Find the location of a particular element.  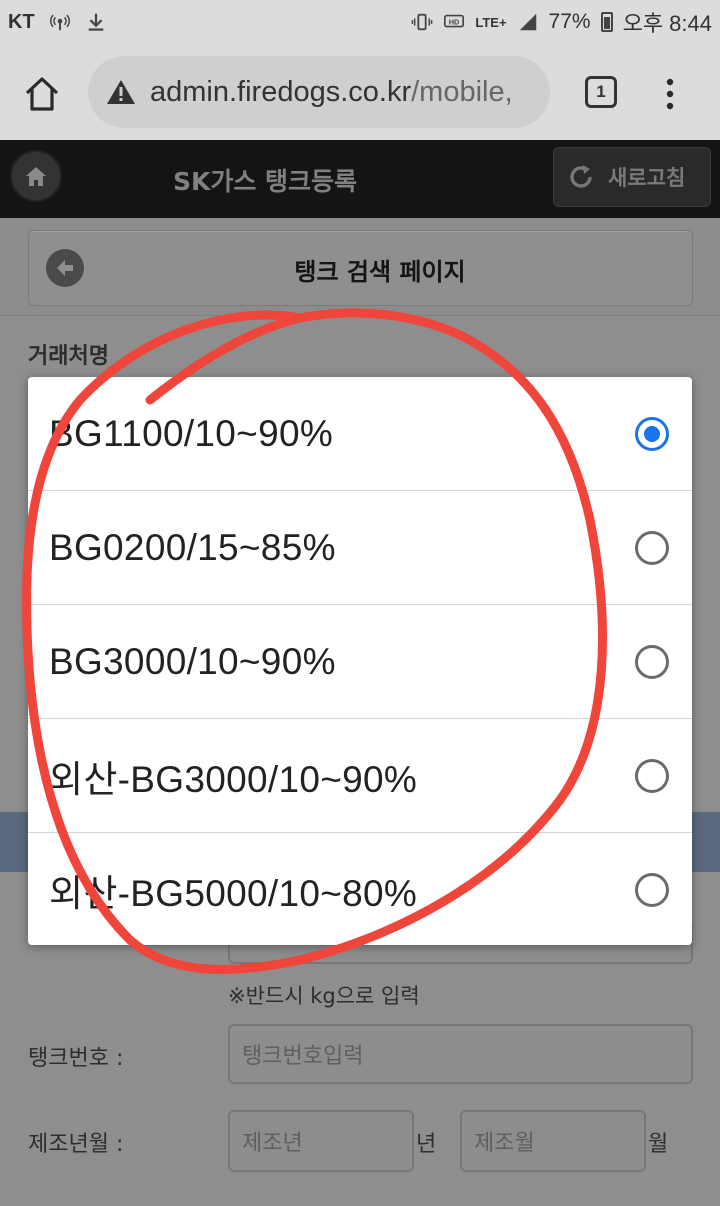

year-suffix: 년 is located at coordinates (426, 1144).